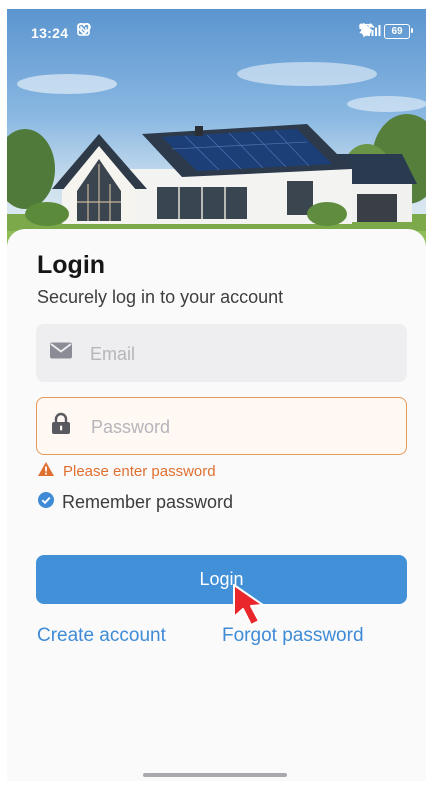 This screenshot has height=785, width=433. Describe the element at coordinates (61, 426) in the screenshot. I see `lock-icon` at that location.